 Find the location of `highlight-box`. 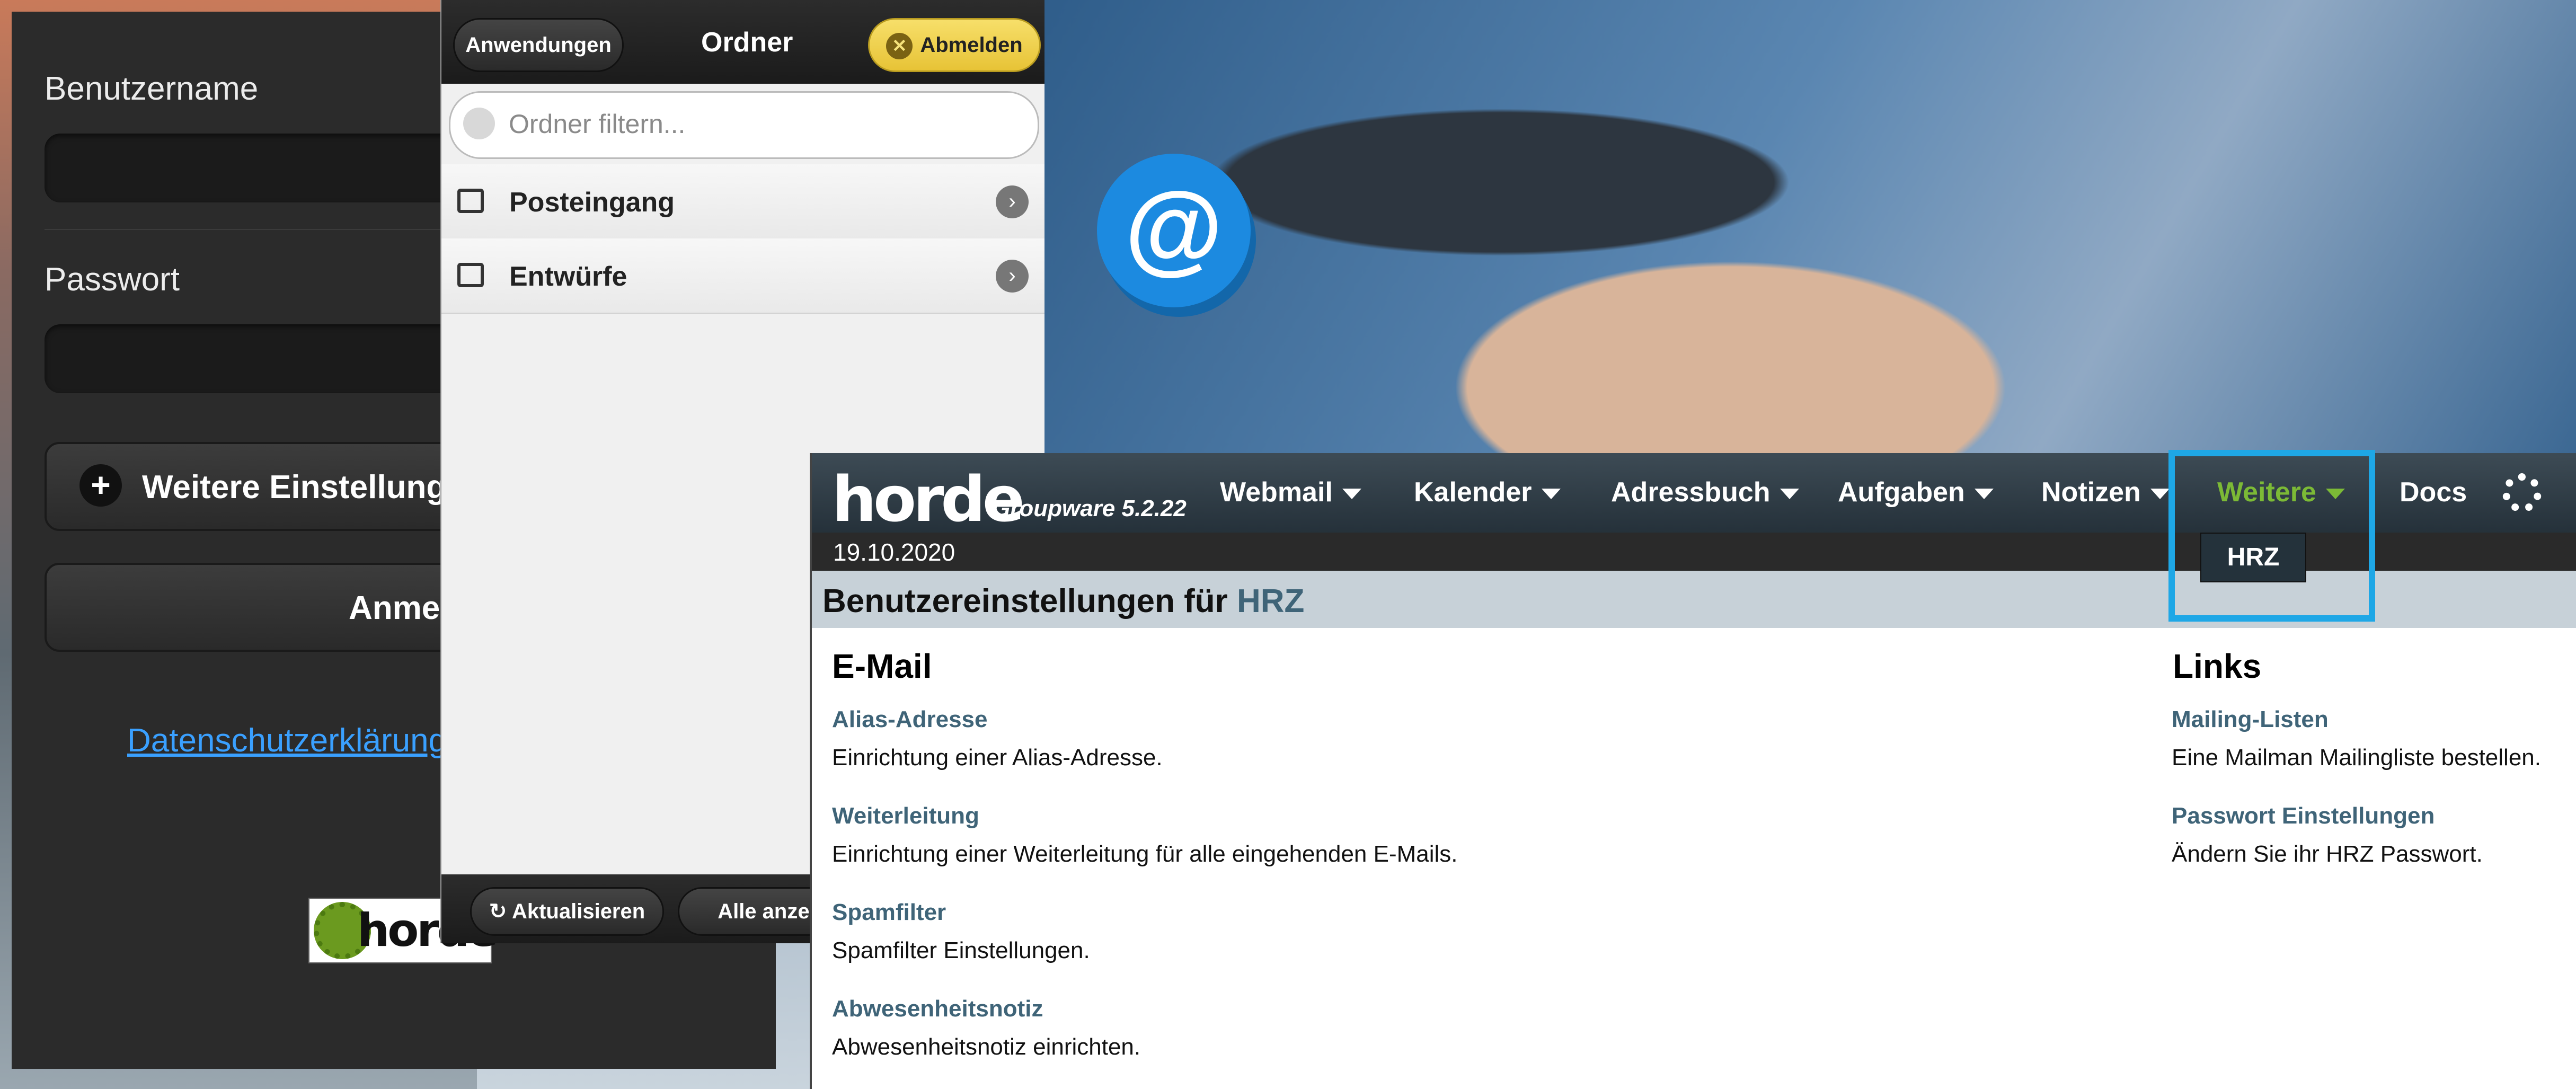

highlight-box is located at coordinates (2271, 536).